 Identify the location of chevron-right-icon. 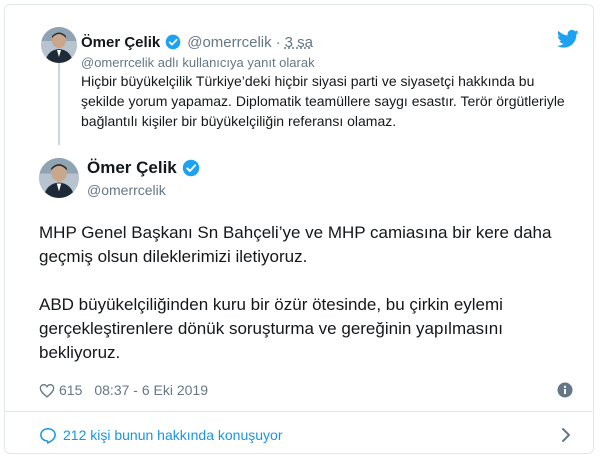
(566, 435).